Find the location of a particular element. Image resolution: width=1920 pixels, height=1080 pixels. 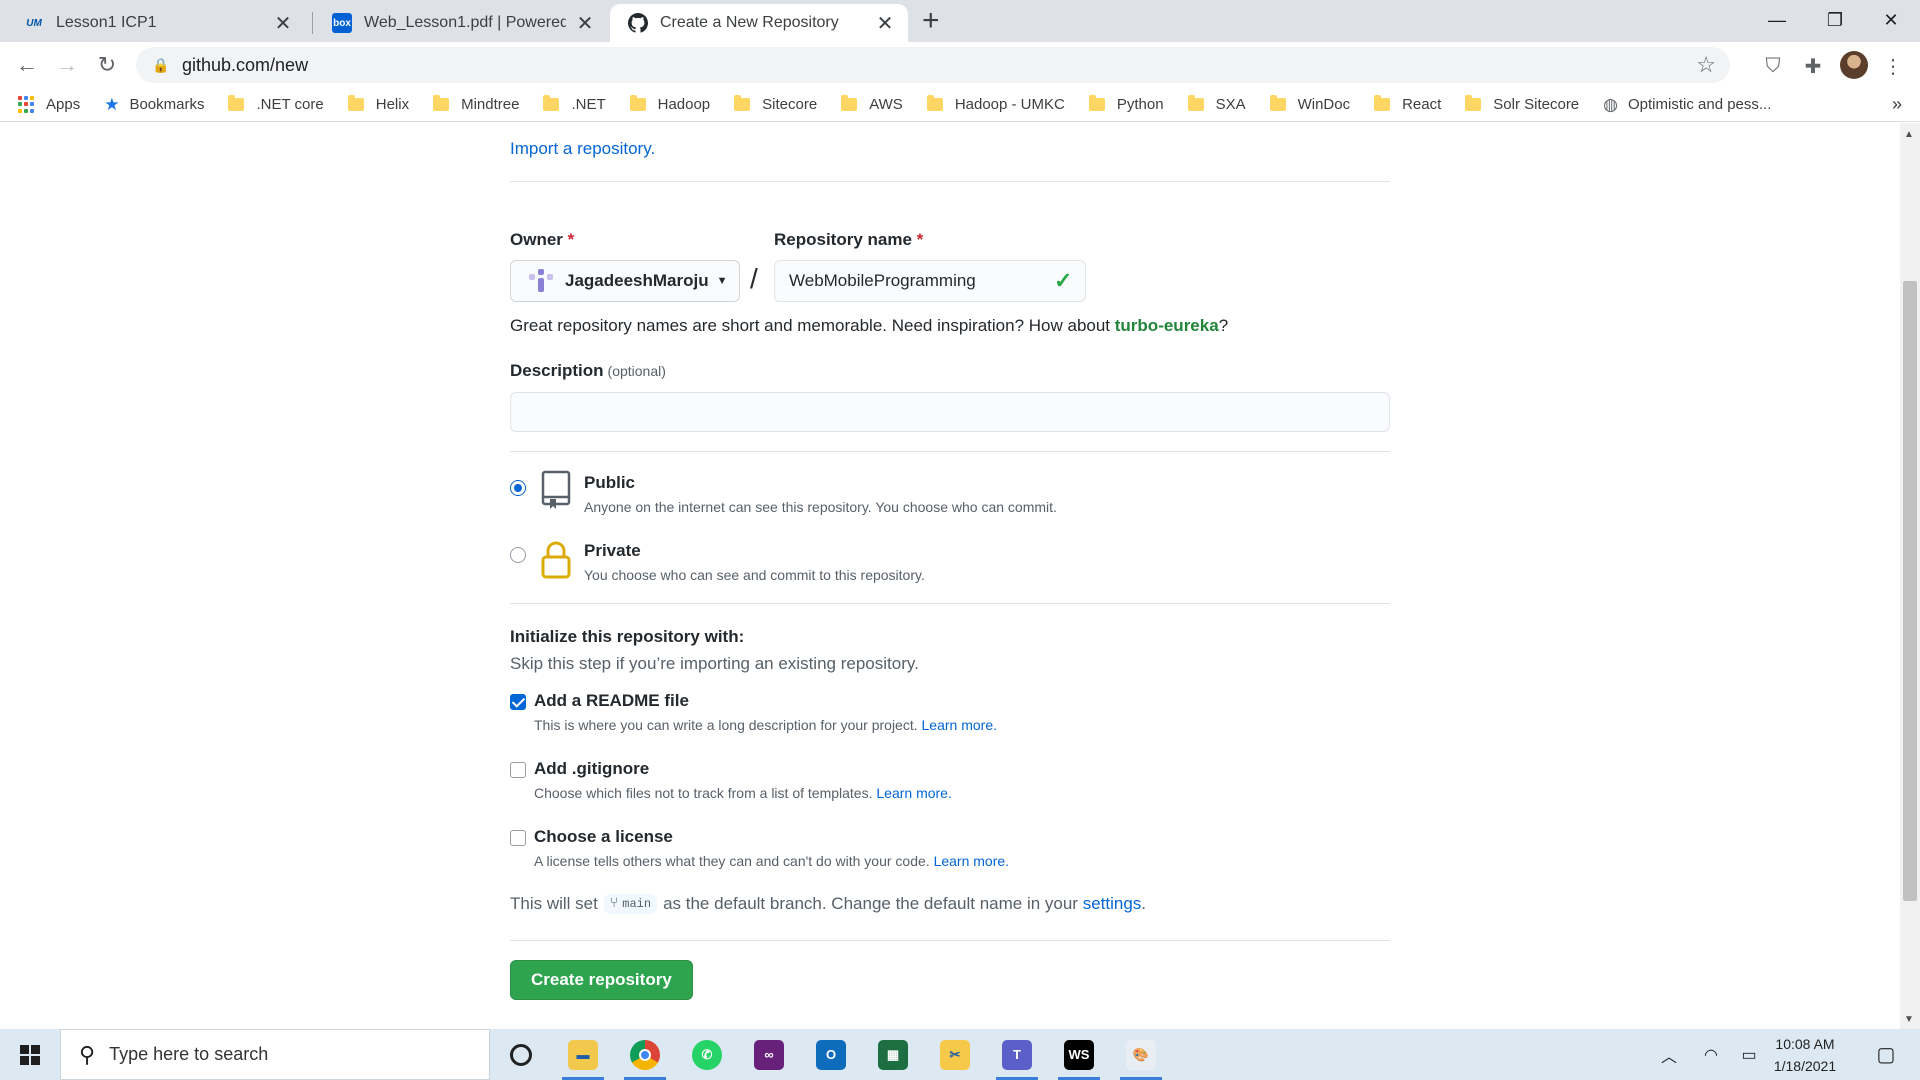

profile-avatar is located at coordinates (1854, 65).